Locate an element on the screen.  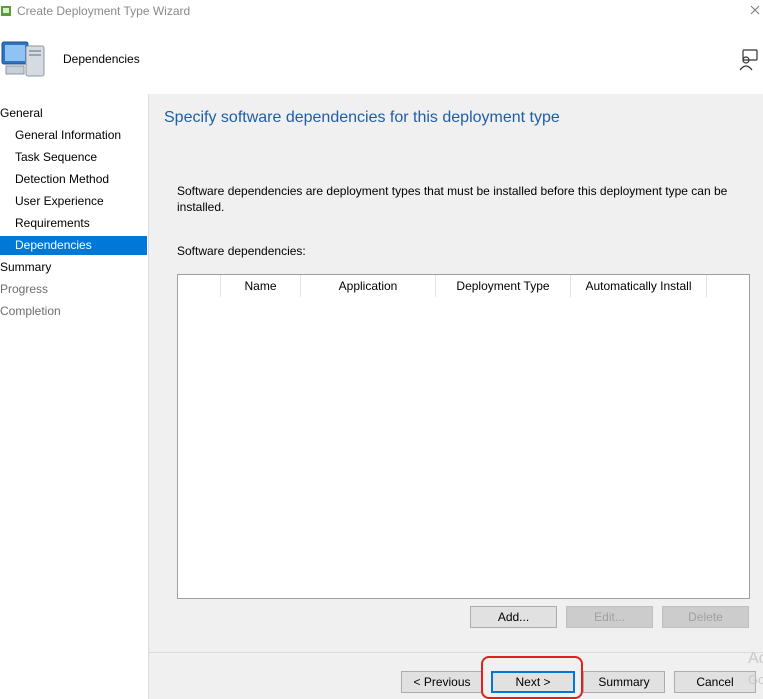
summary-button: Summary is located at coordinates (624, 682).